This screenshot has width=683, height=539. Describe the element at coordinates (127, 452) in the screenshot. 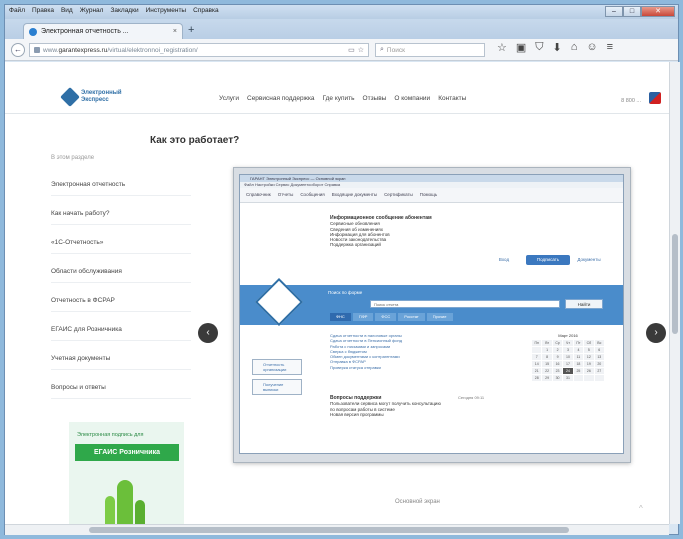

I see `promo-button: ЕГАИС Розничника` at that location.